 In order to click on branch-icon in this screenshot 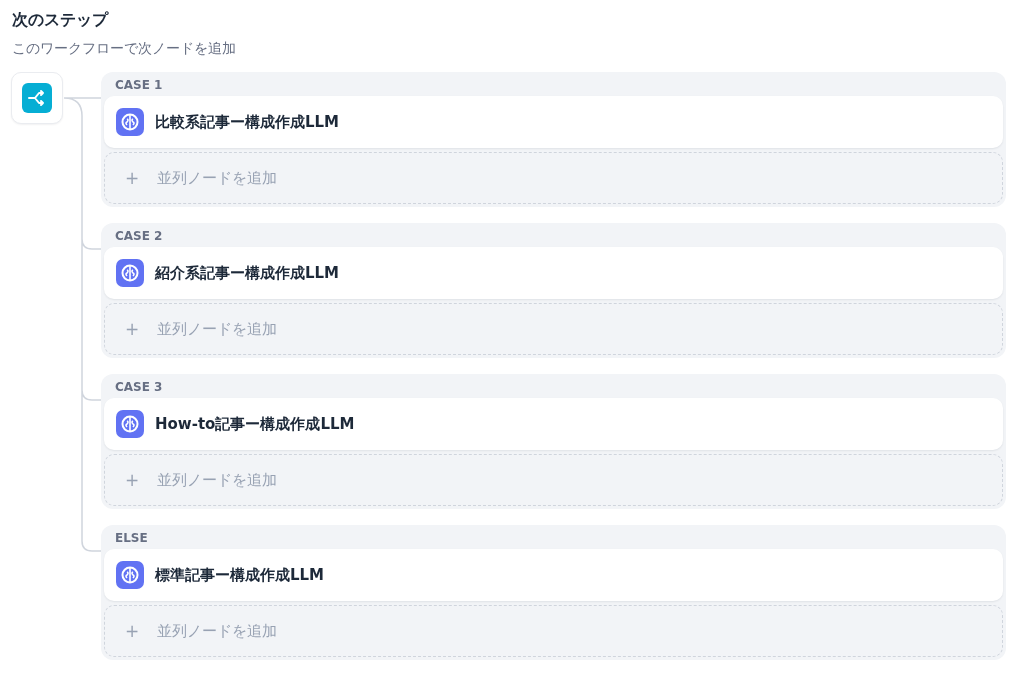, I will do `click(37, 98)`.